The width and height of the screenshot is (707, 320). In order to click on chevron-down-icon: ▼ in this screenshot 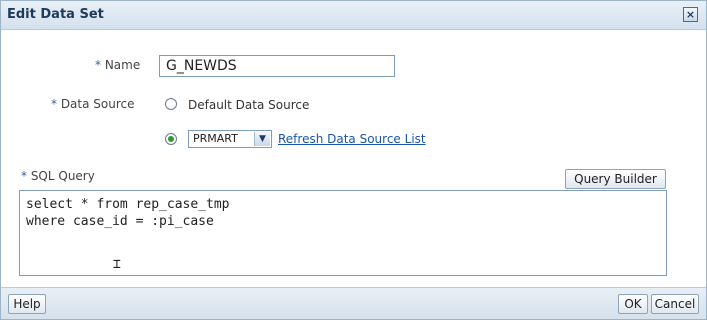, I will do `click(262, 139)`.